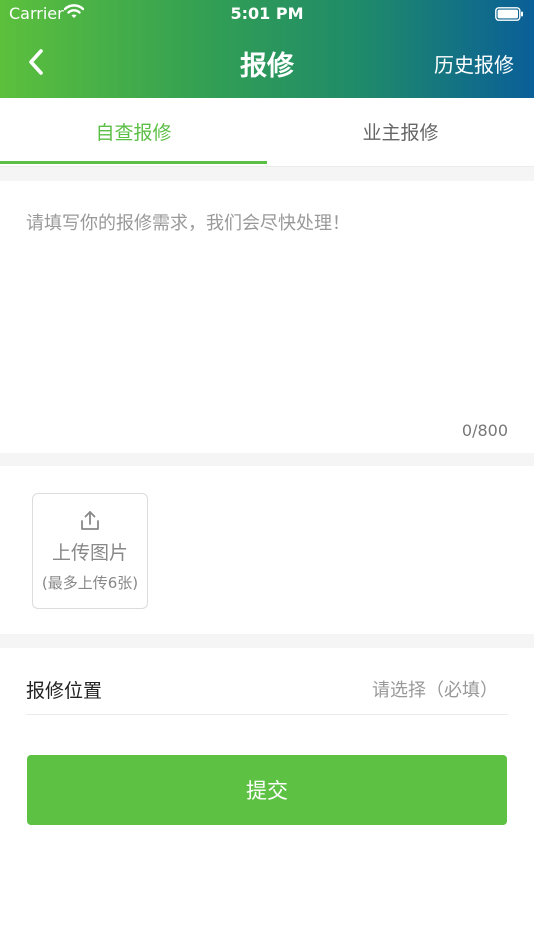 This screenshot has width=534, height=950. I want to click on tab-bar: 自查报修 业主报修, so click(267, 132).